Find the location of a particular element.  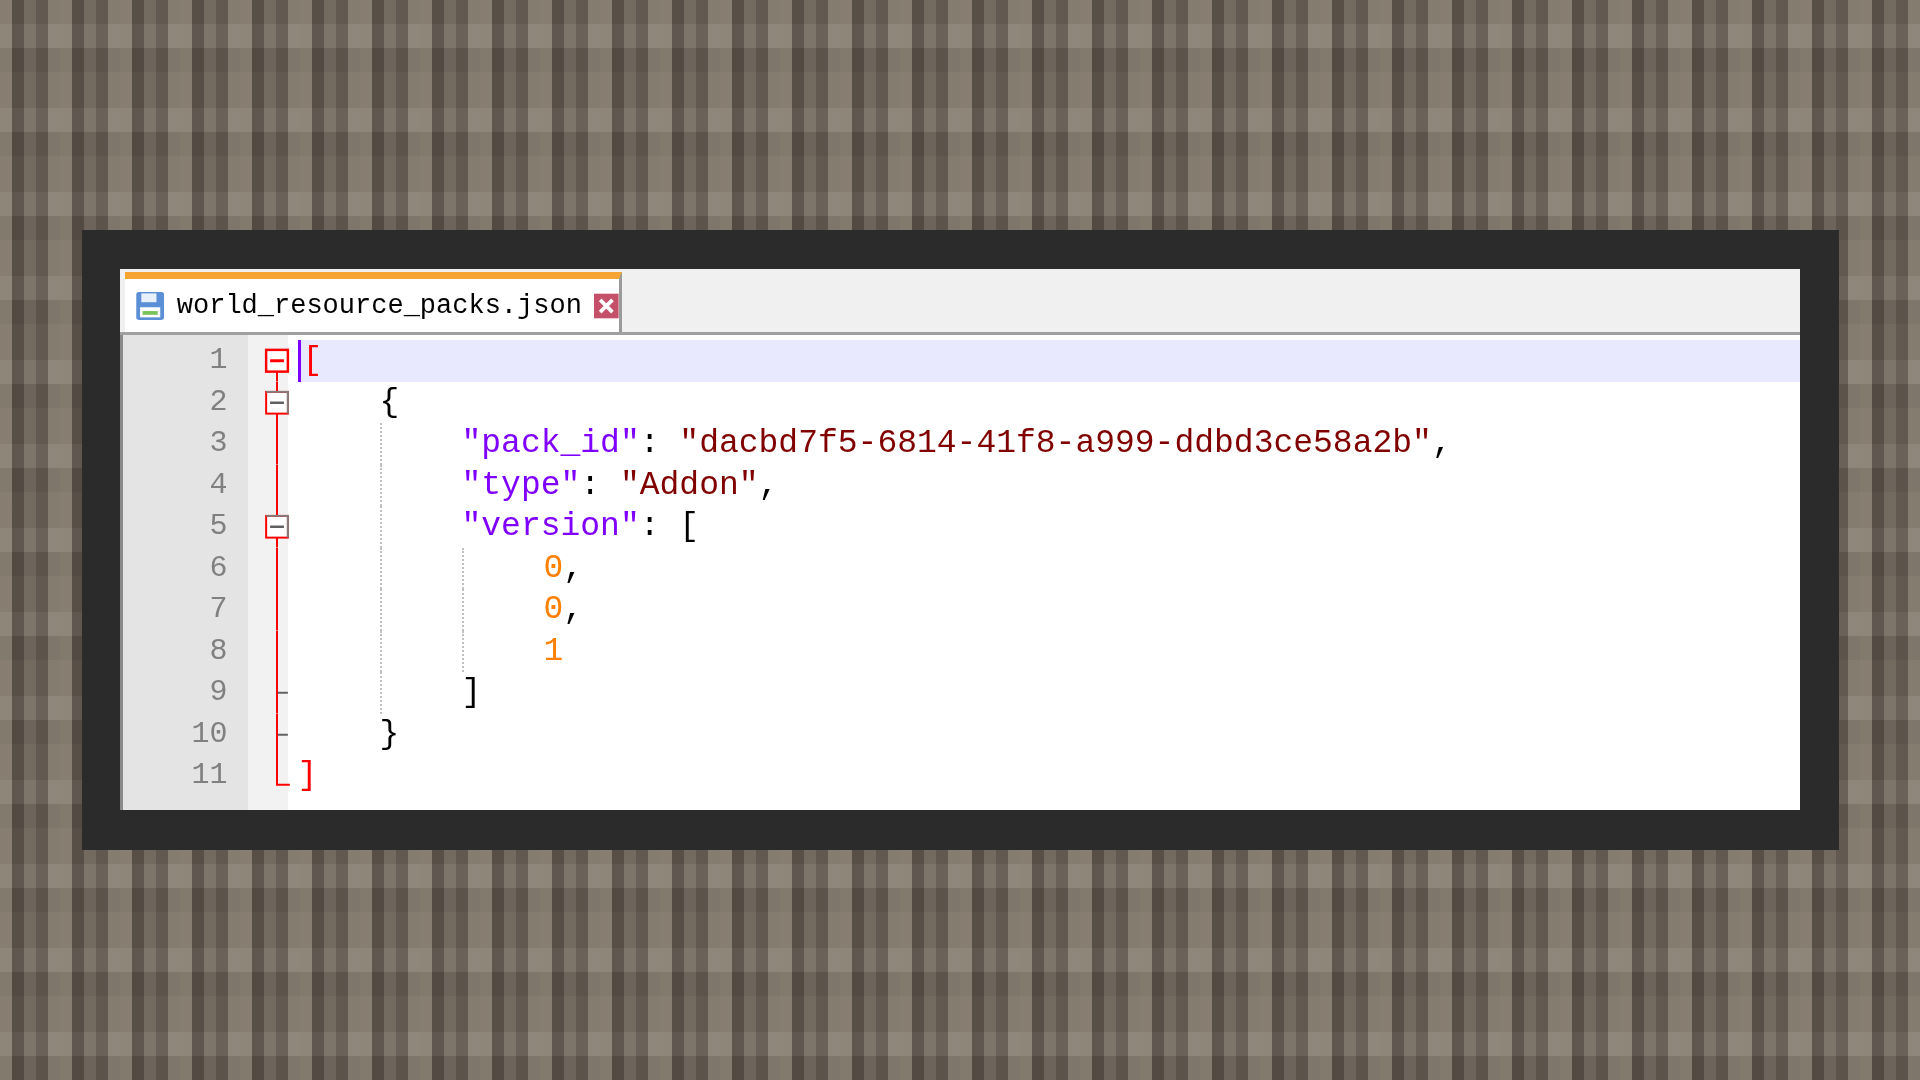

line-number: 3 is located at coordinates (218, 443).